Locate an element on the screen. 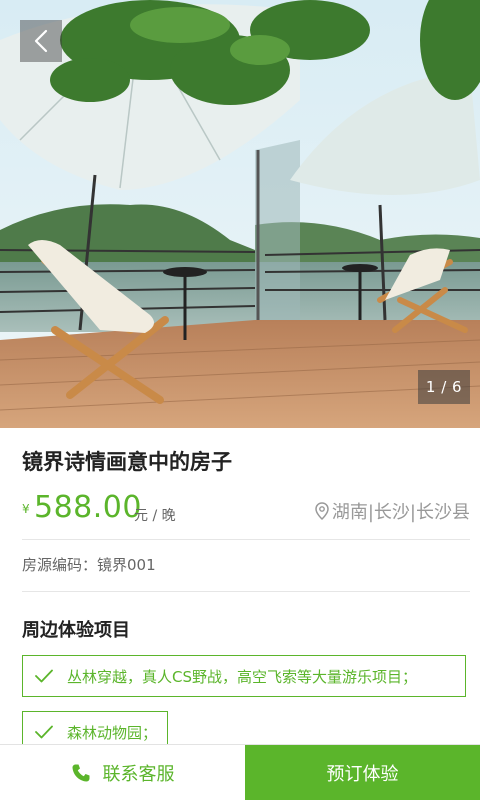 The width and height of the screenshot is (480, 800). price-unit: 元 / 晚 is located at coordinates (155, 516).